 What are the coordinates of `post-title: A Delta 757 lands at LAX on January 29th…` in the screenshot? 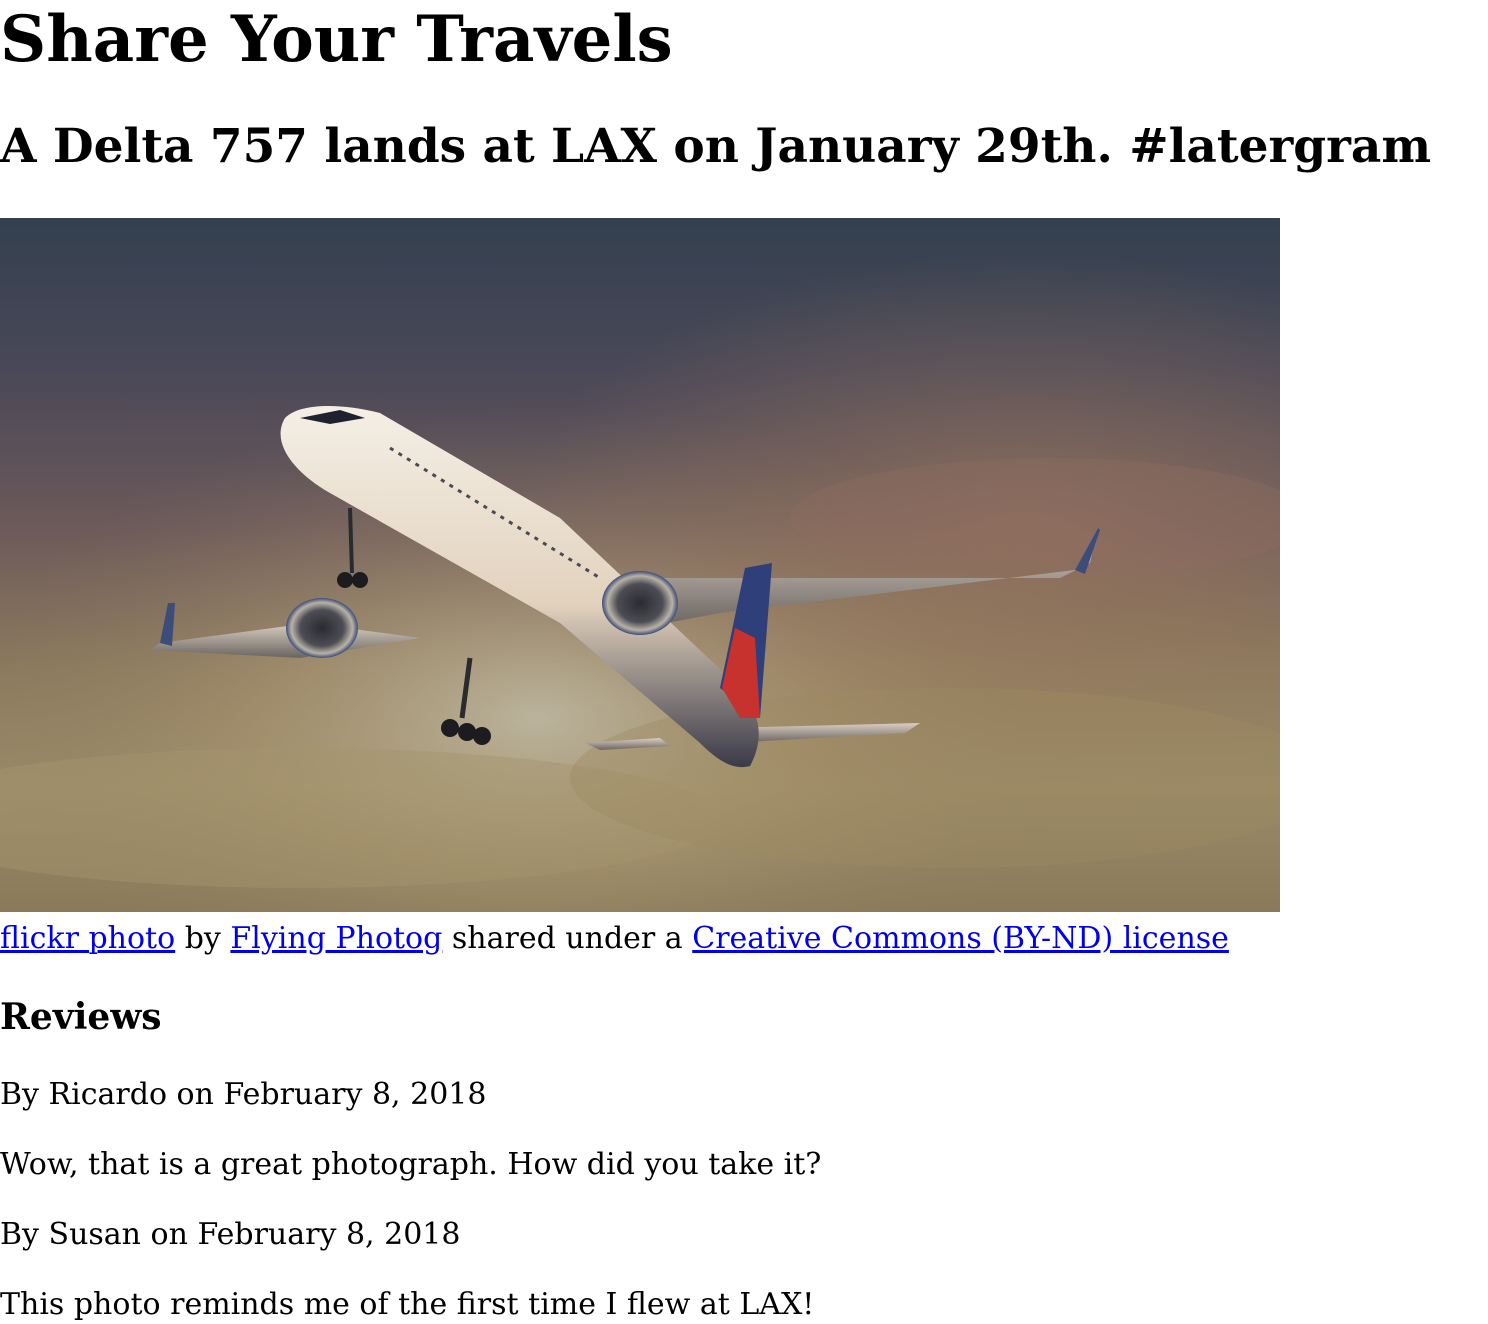 It's located at (716, 146).